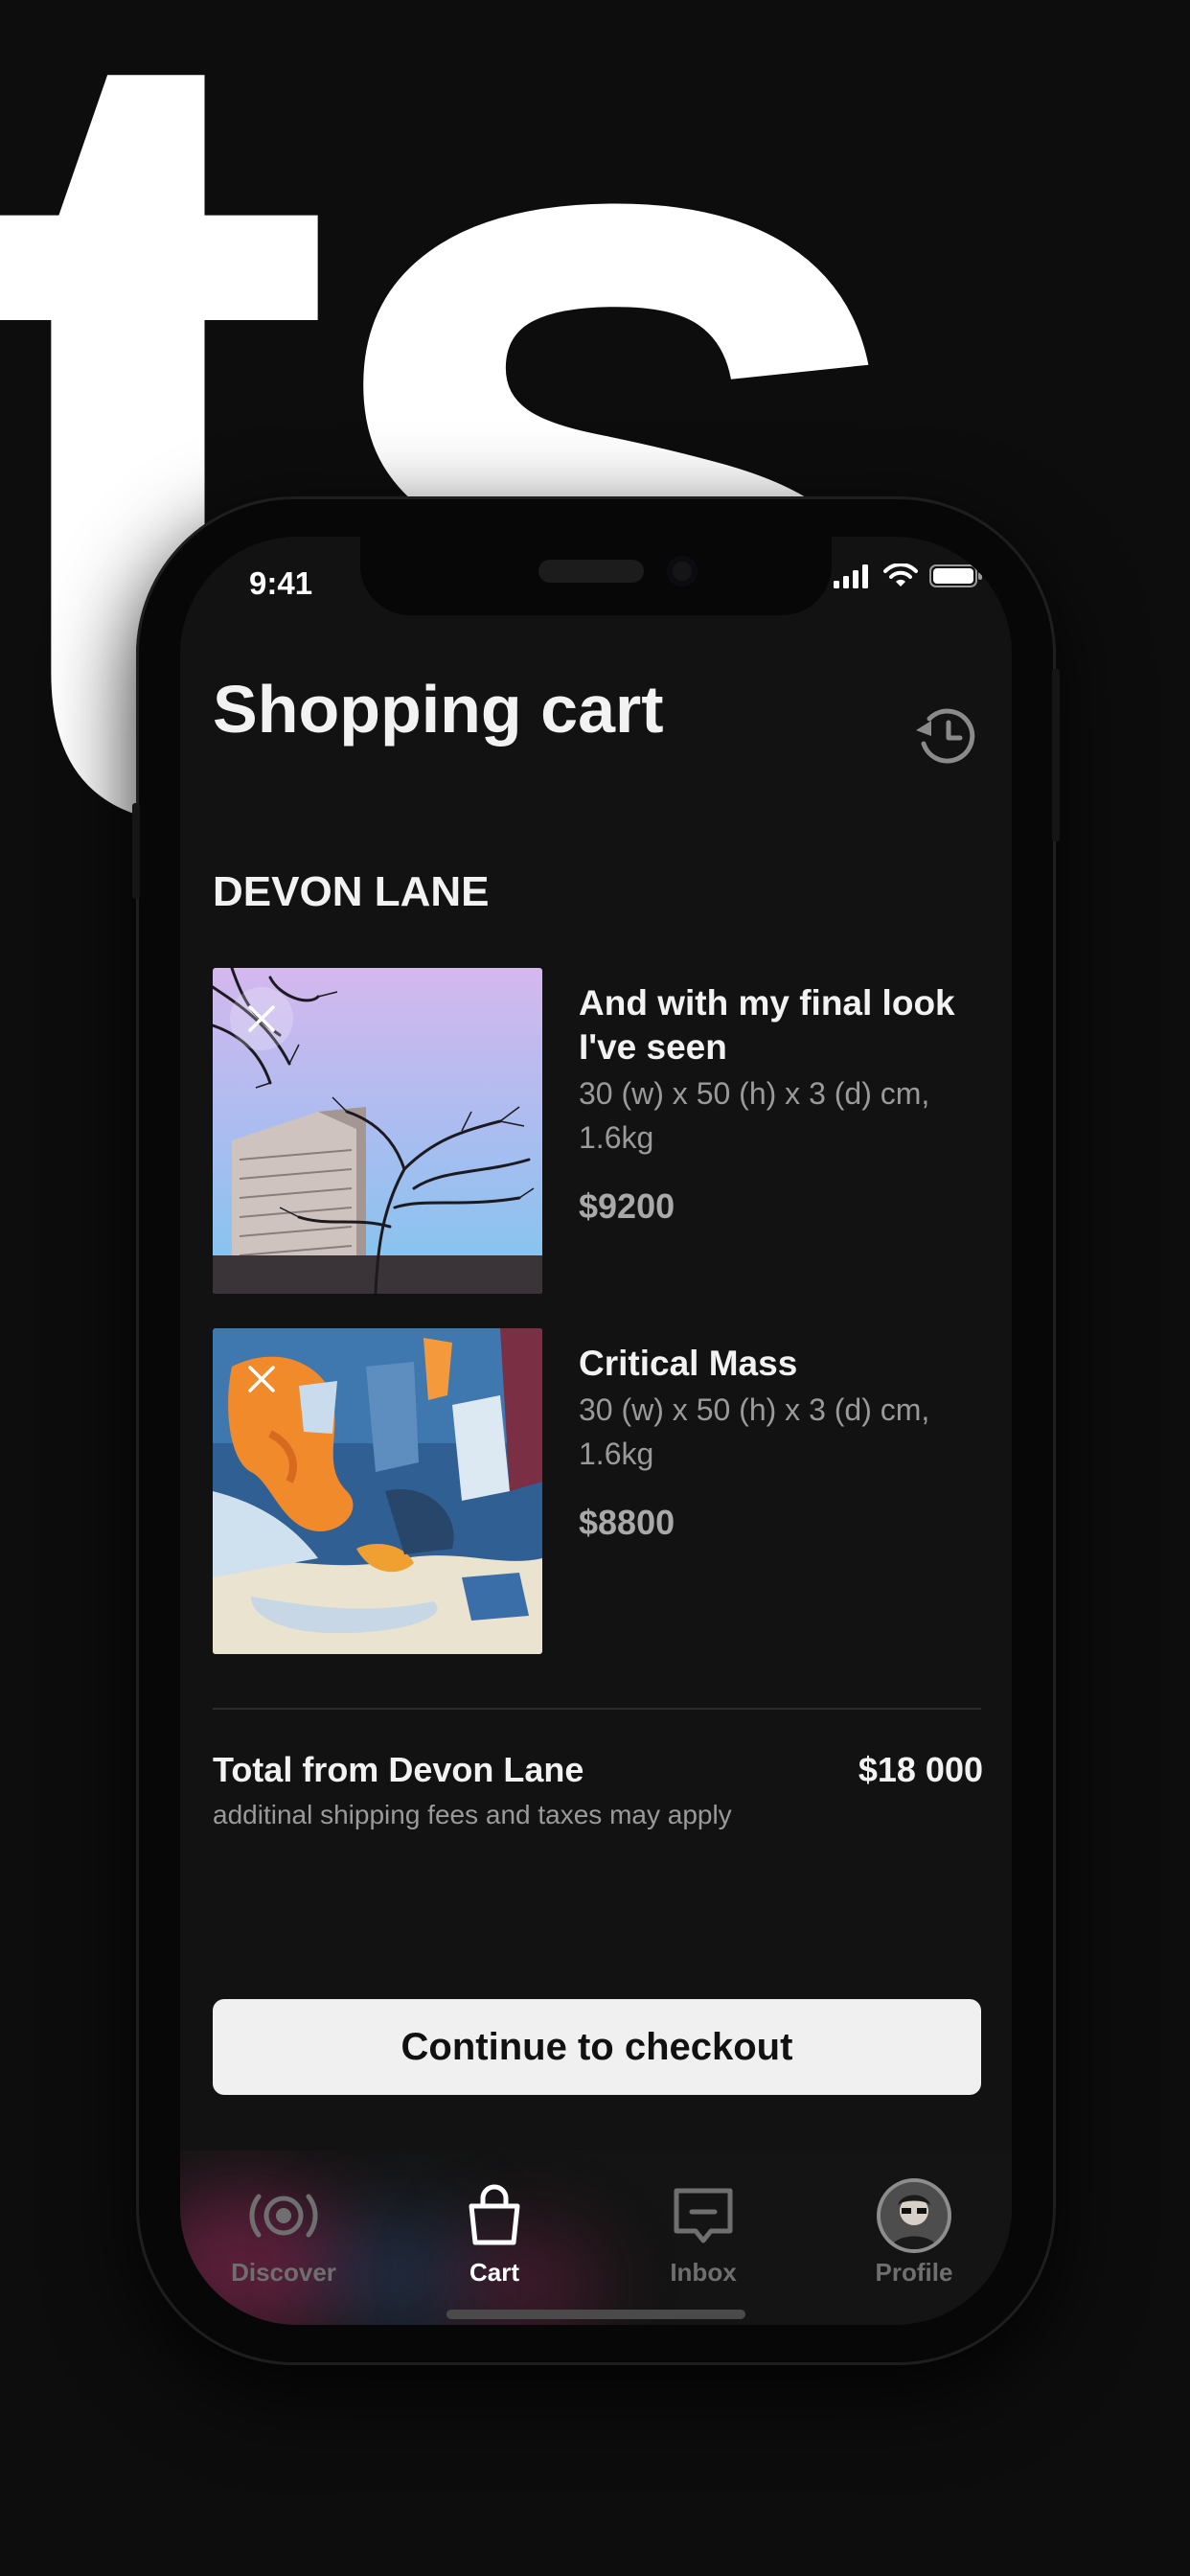 Image resolution: width=1190 pixels, height=2576 pixels. Describe the element at coordinates (683, 571) in the screenshot. I see `front-camera` at that location.